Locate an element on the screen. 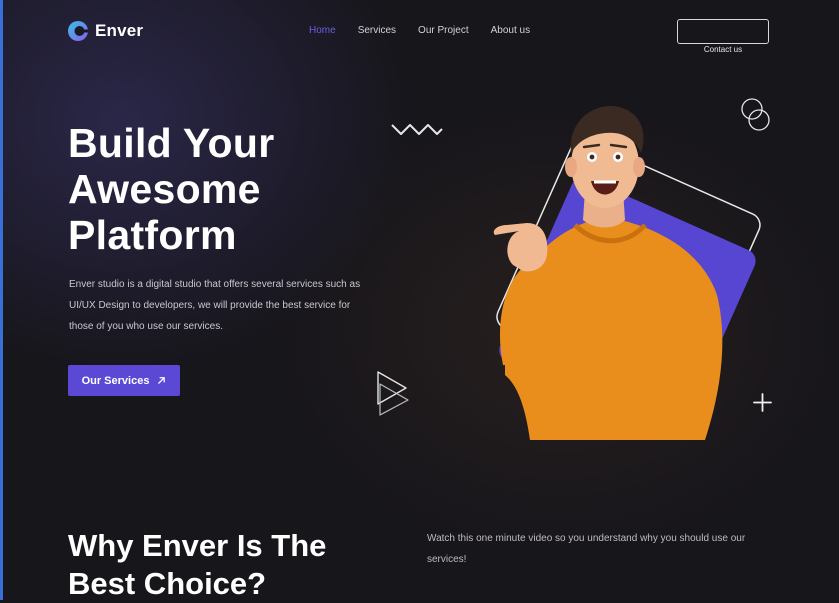 This screenshot has height=603, width=839. enver-logo-icon is located at coordinates (78, 31).